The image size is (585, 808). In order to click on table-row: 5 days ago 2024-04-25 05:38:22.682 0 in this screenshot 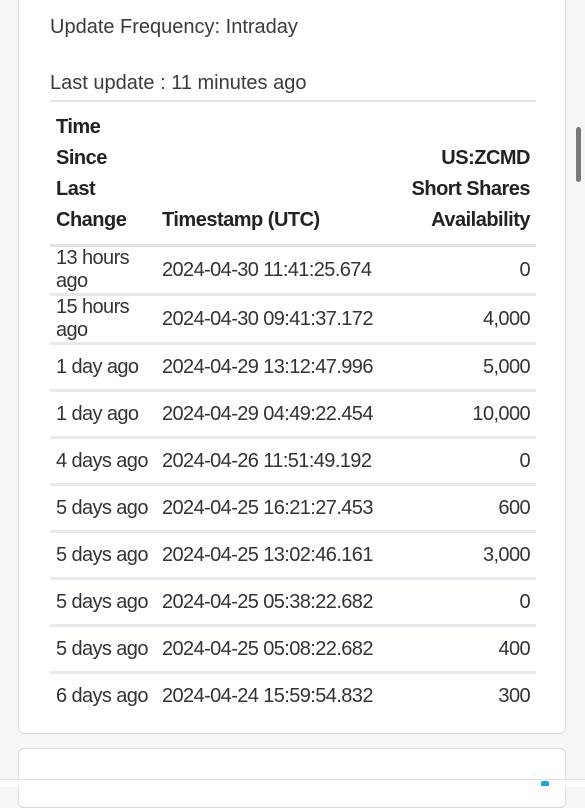, I will do `click(293, 602)`.